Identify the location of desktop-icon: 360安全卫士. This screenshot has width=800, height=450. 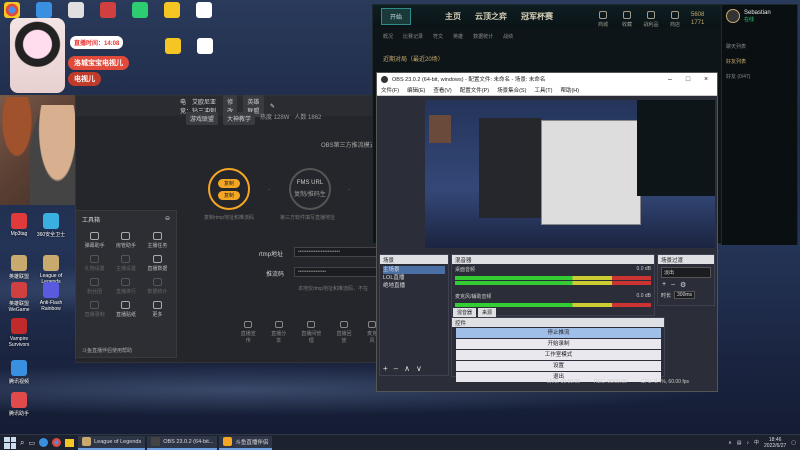
(51, 225).